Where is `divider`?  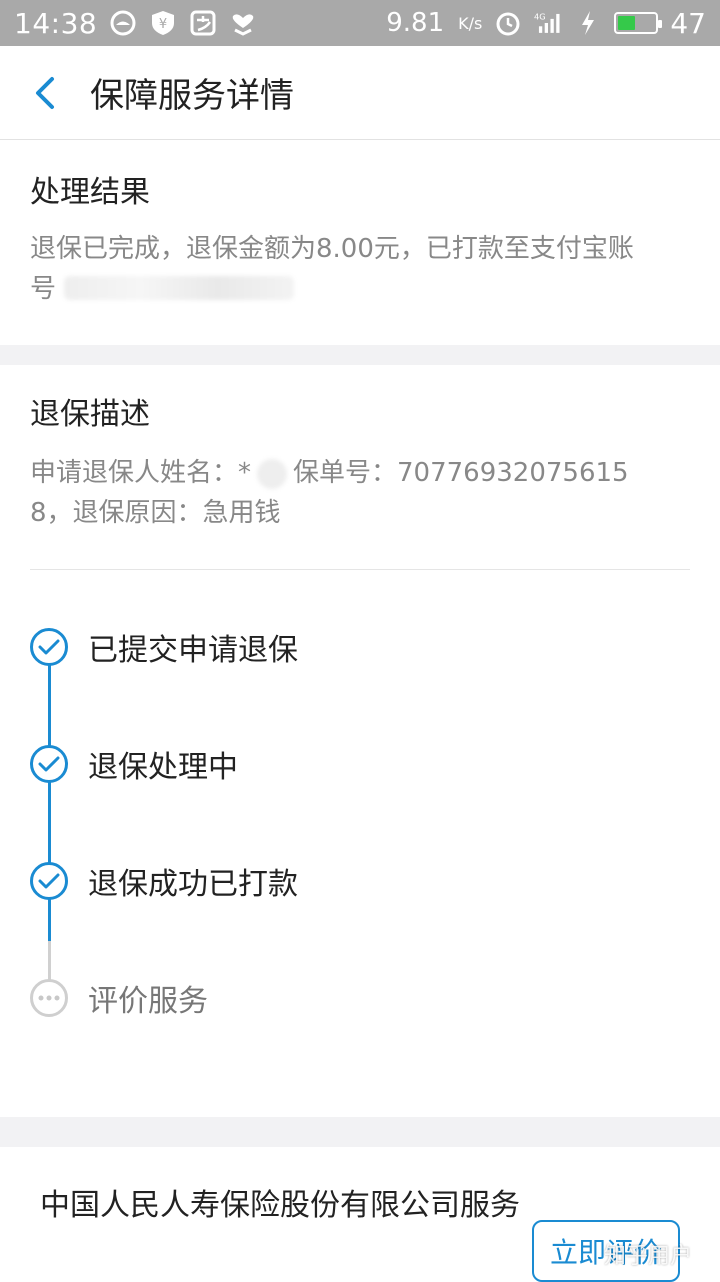 divider is located at coordinates (360, 569).